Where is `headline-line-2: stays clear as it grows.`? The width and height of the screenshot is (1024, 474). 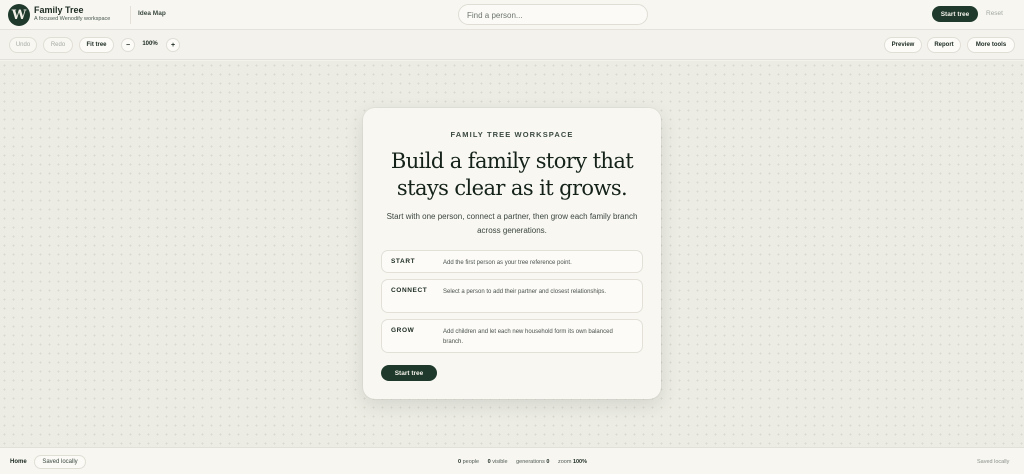 headline-line-2: stays clear as it grows. is located at coordinates (512, 188).